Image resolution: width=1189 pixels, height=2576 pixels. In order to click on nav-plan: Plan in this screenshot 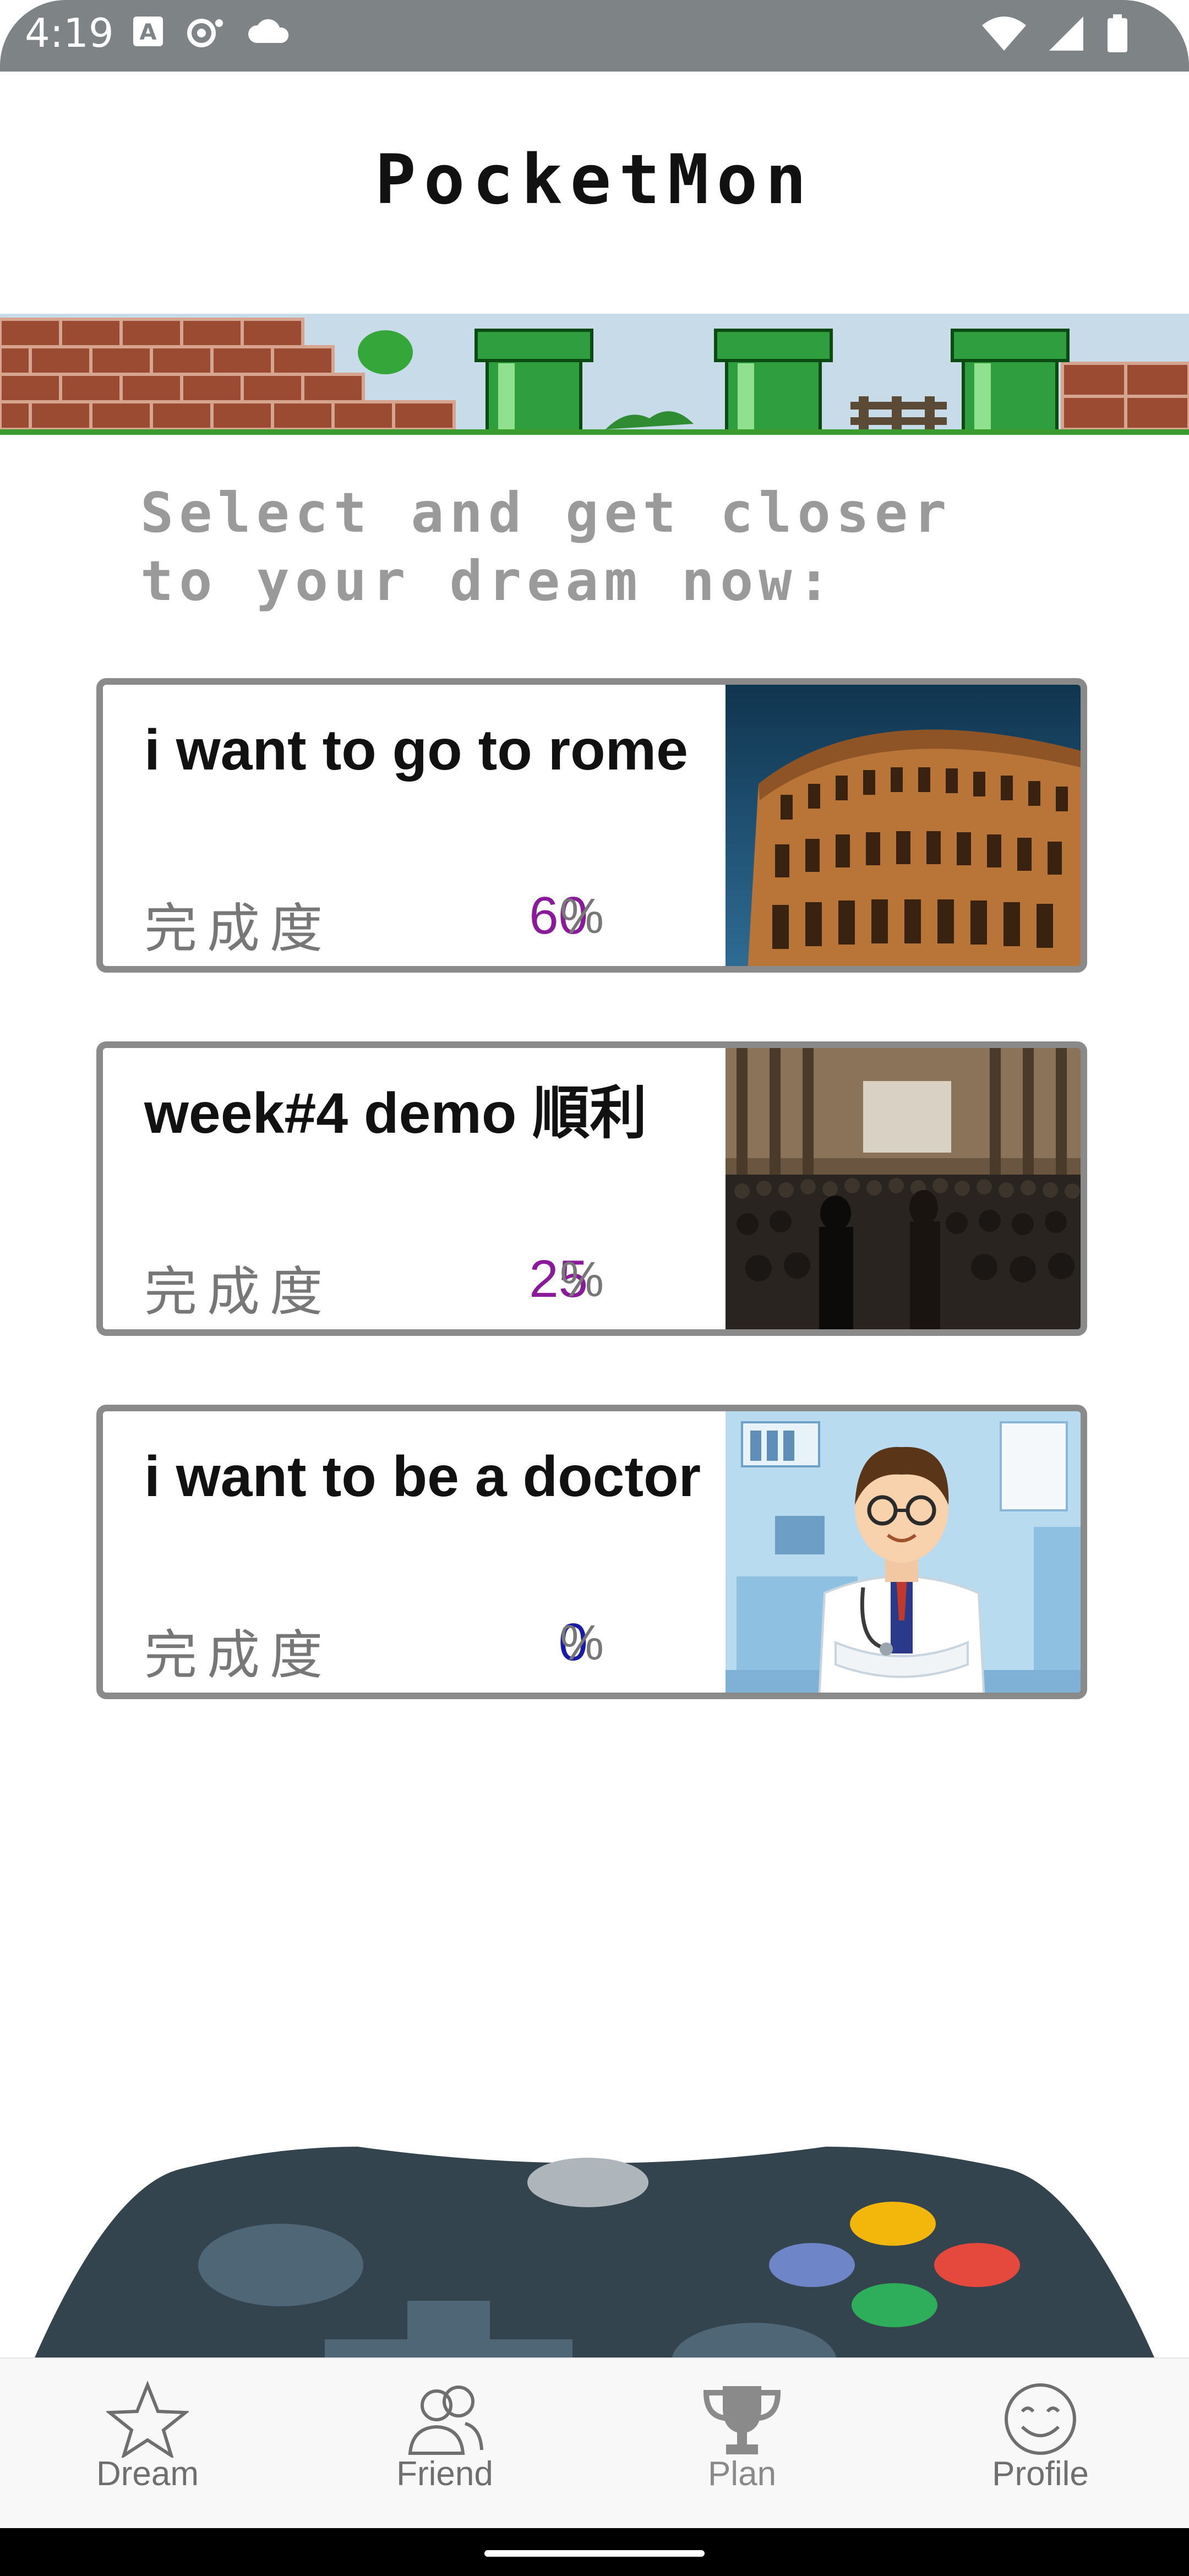, I will do `click(742, 2437)`.